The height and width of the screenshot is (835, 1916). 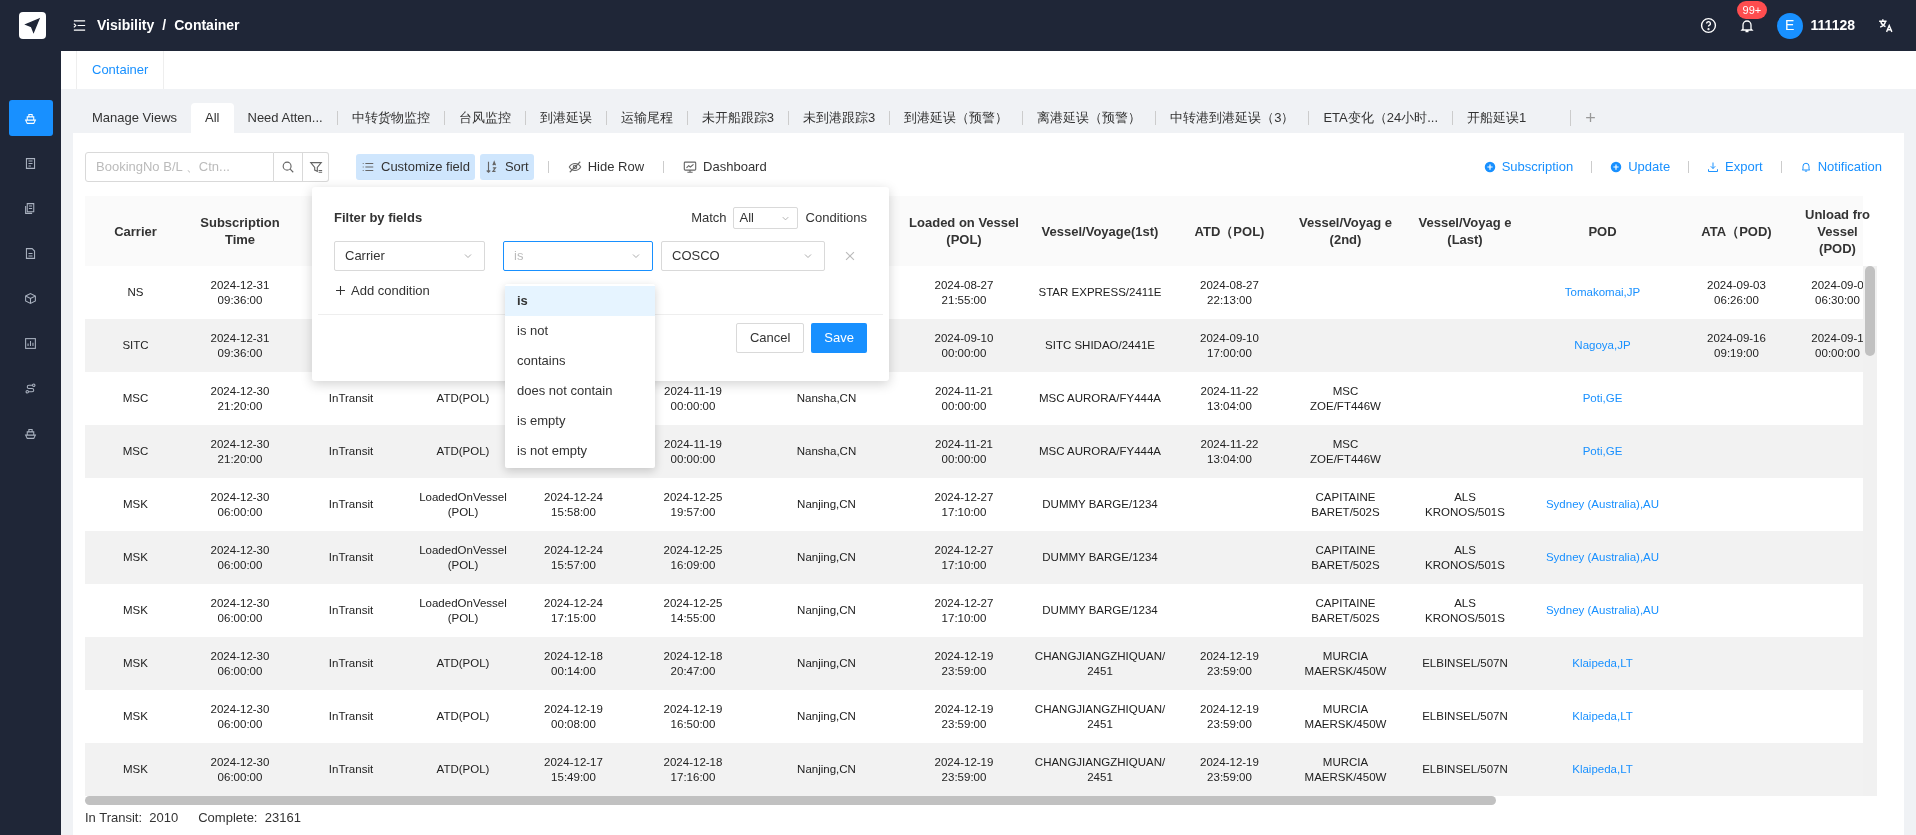 What do you see at coordinates (1465, 769) in the screenshot?
I see `table-cell: ELBINSEL/507N` at bounding box center [1465, 769].